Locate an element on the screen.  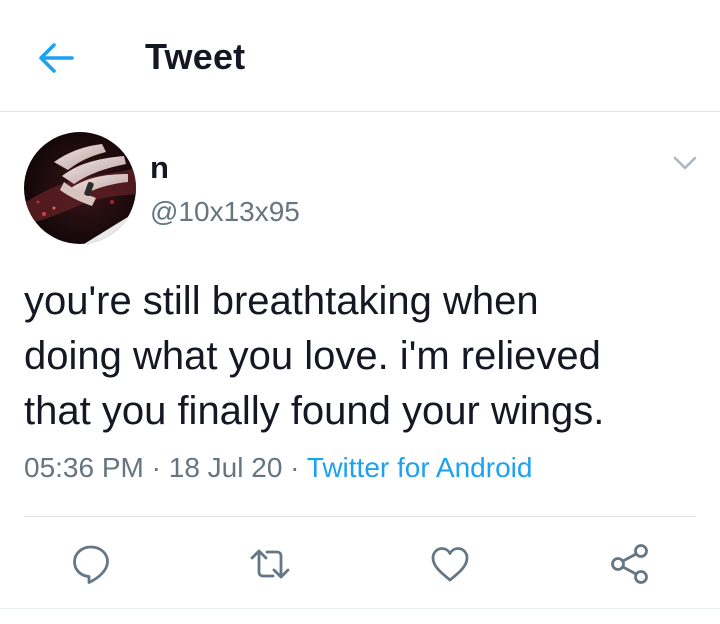
reply-button is located at coordinates (91, 564).